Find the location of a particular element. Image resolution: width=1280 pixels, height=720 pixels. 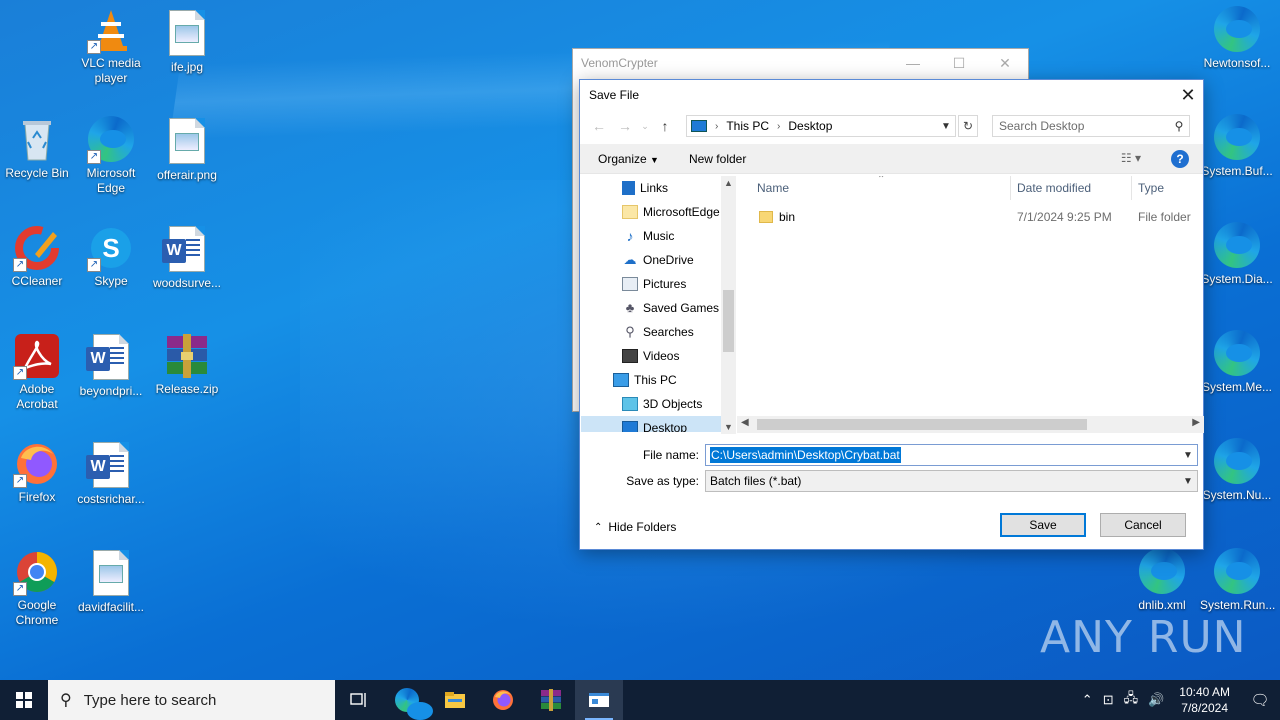

tree-item-pictures: Pictures is located at coordinates (651, 284).